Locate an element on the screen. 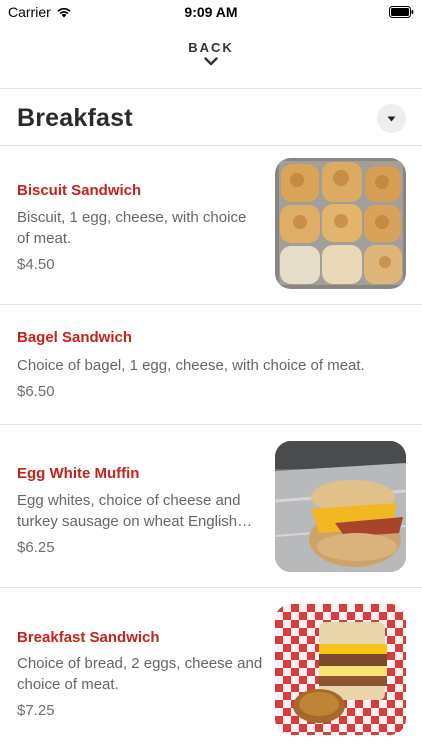 Image resolution: width=422 pixels, height=750 pixels. clock: 9:09 AM is located at coordinates (211, 12).